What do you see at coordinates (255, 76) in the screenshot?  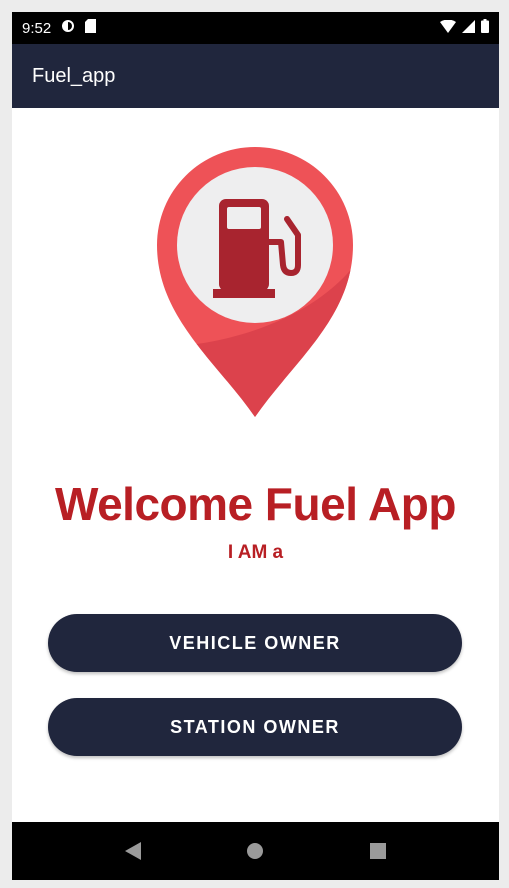 I see `app-bar: Fuel_app` at bounding box center [255, 76].